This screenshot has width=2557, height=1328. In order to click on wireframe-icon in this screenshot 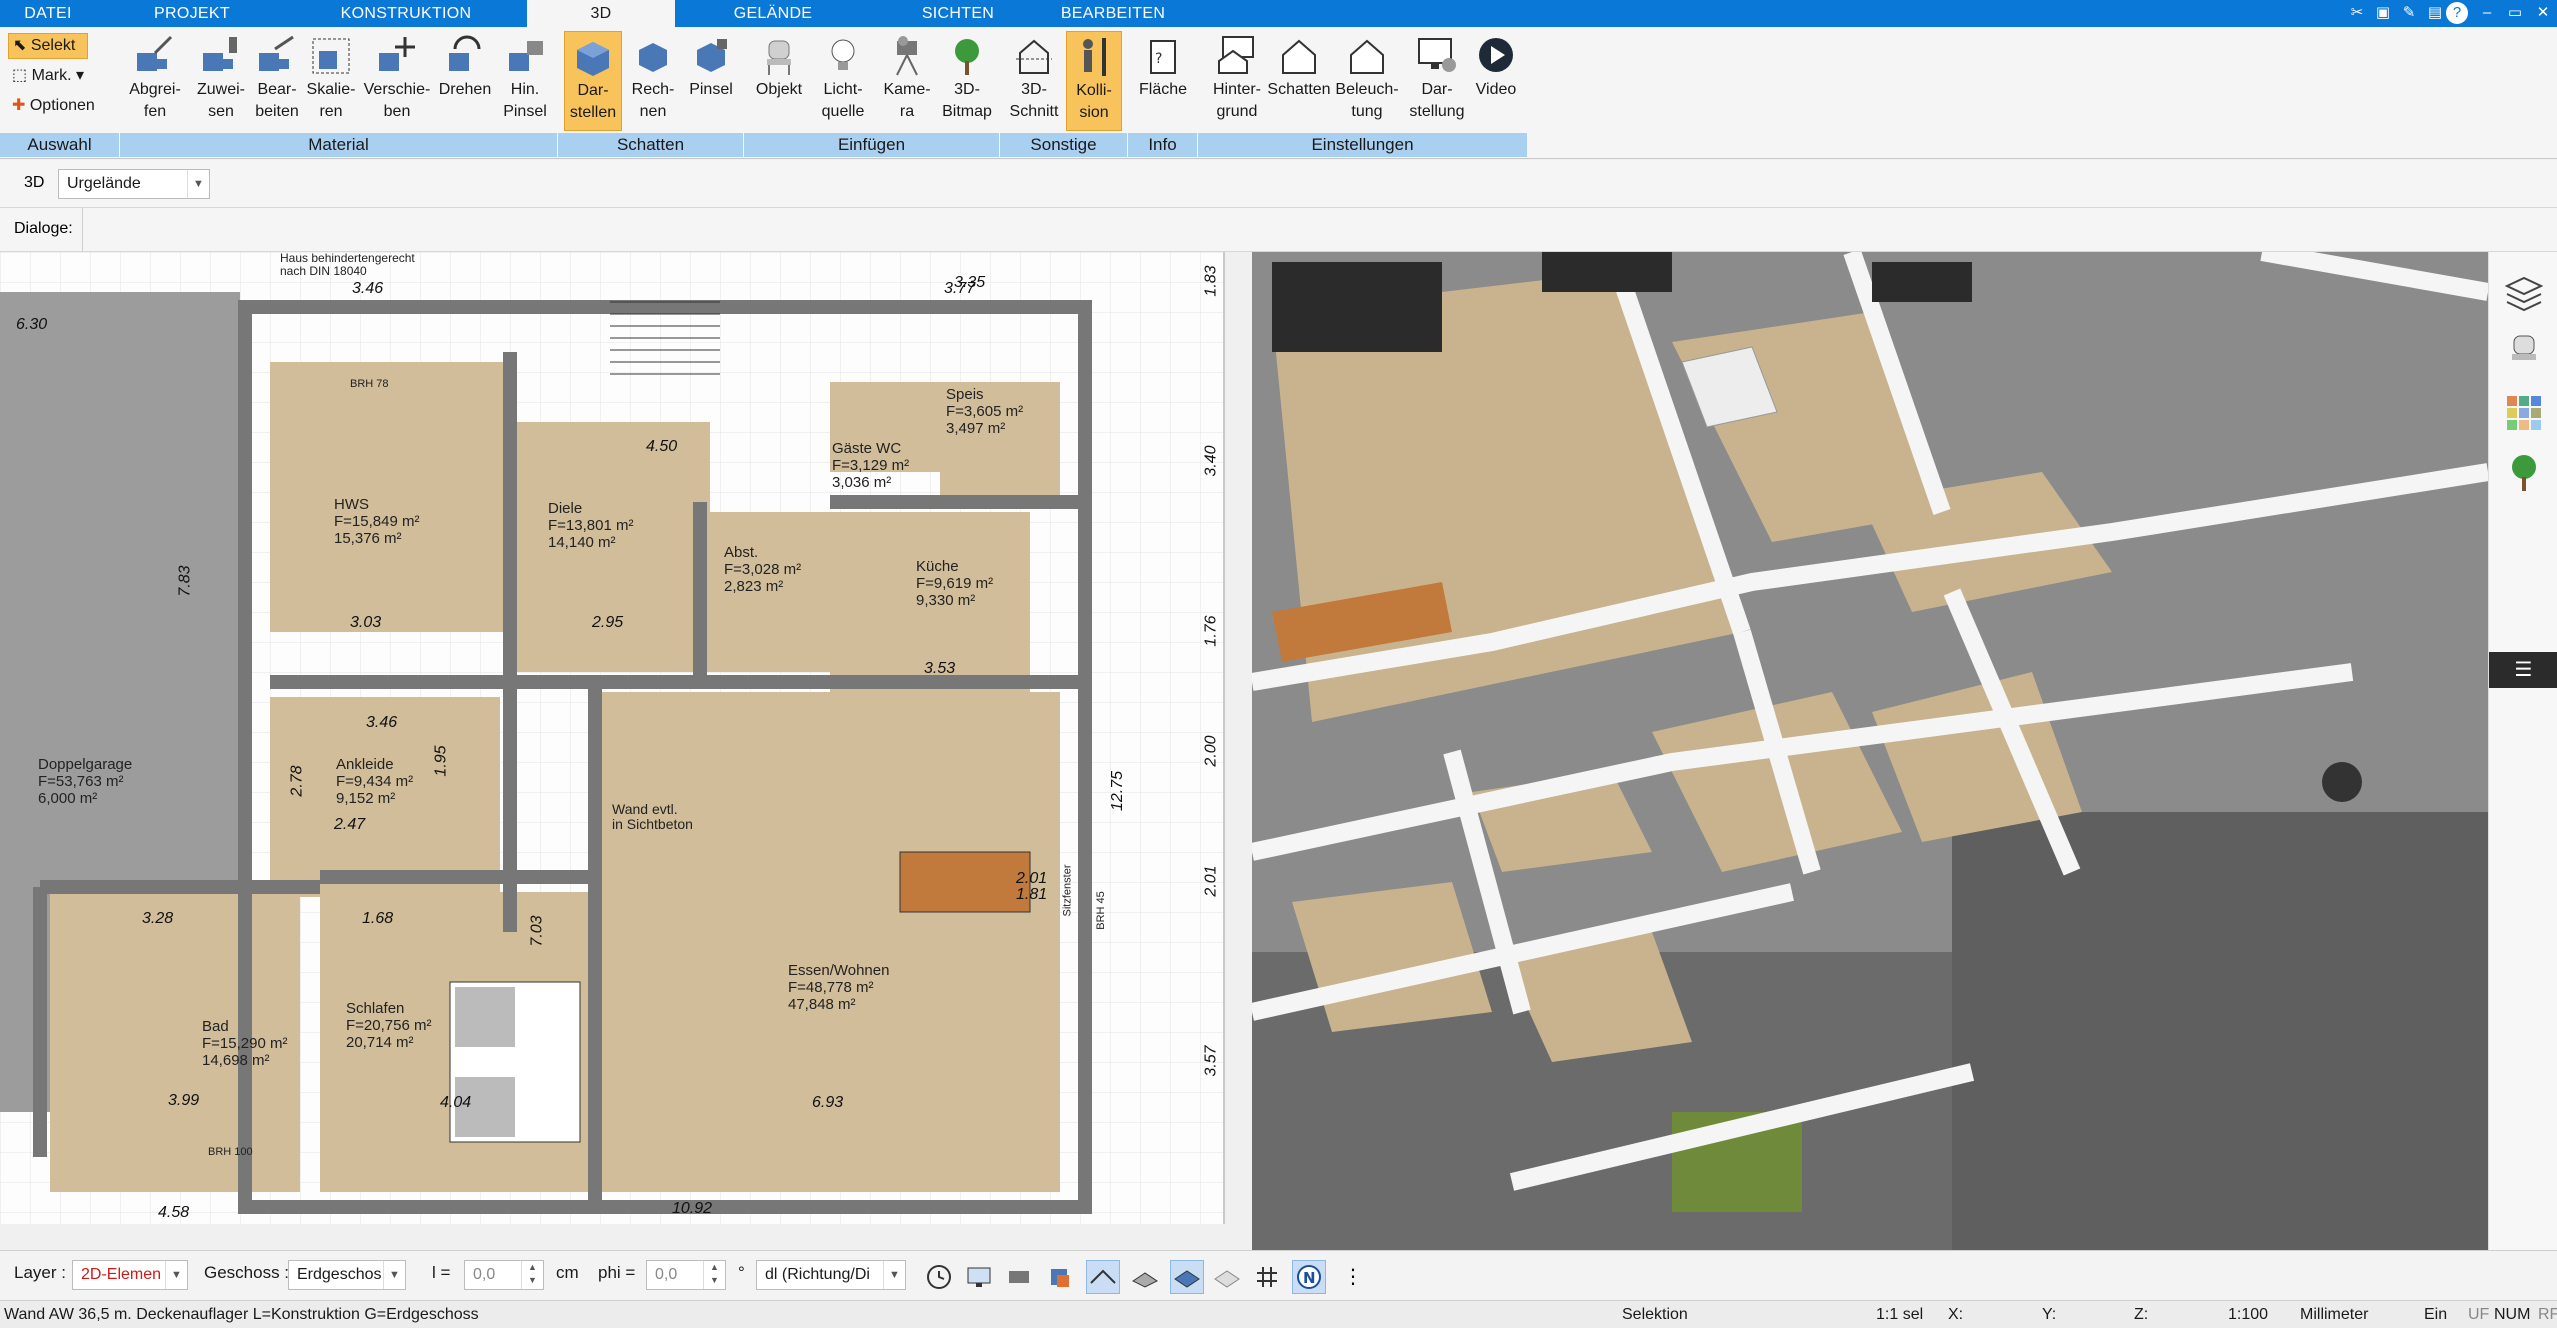, I will do `click(1103, 1277)`.